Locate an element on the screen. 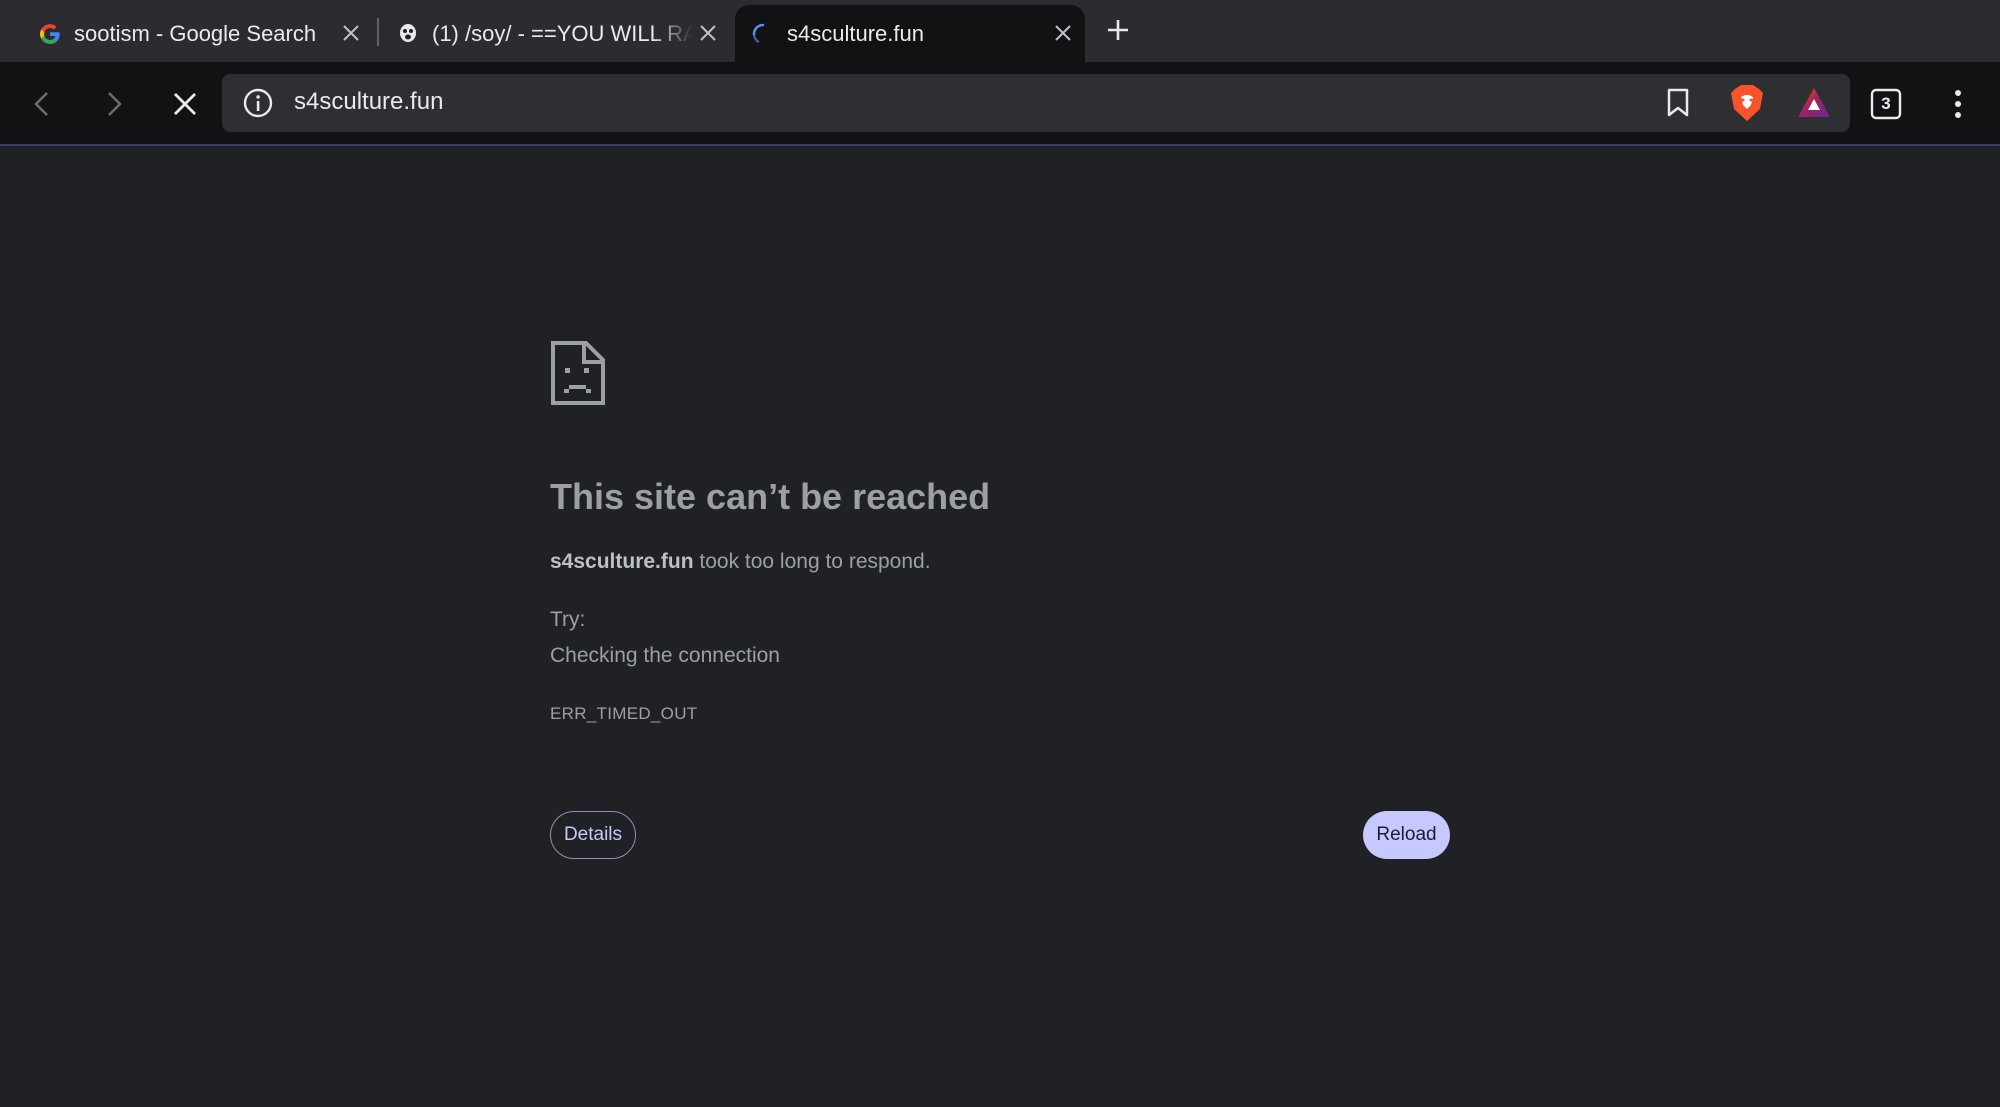  error-message-text: took too long to respond. is located at coordinates (812, 561).